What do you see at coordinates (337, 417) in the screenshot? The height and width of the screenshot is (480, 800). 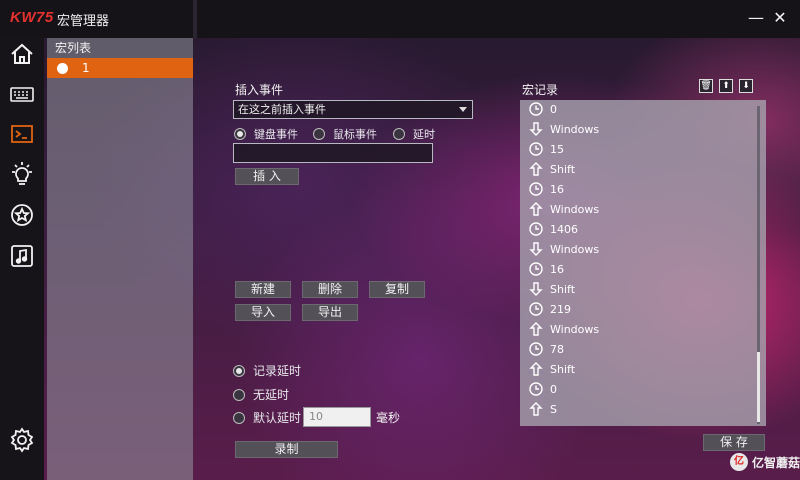 I see `default-delay-input: 10` at bounding box center [337, 417].